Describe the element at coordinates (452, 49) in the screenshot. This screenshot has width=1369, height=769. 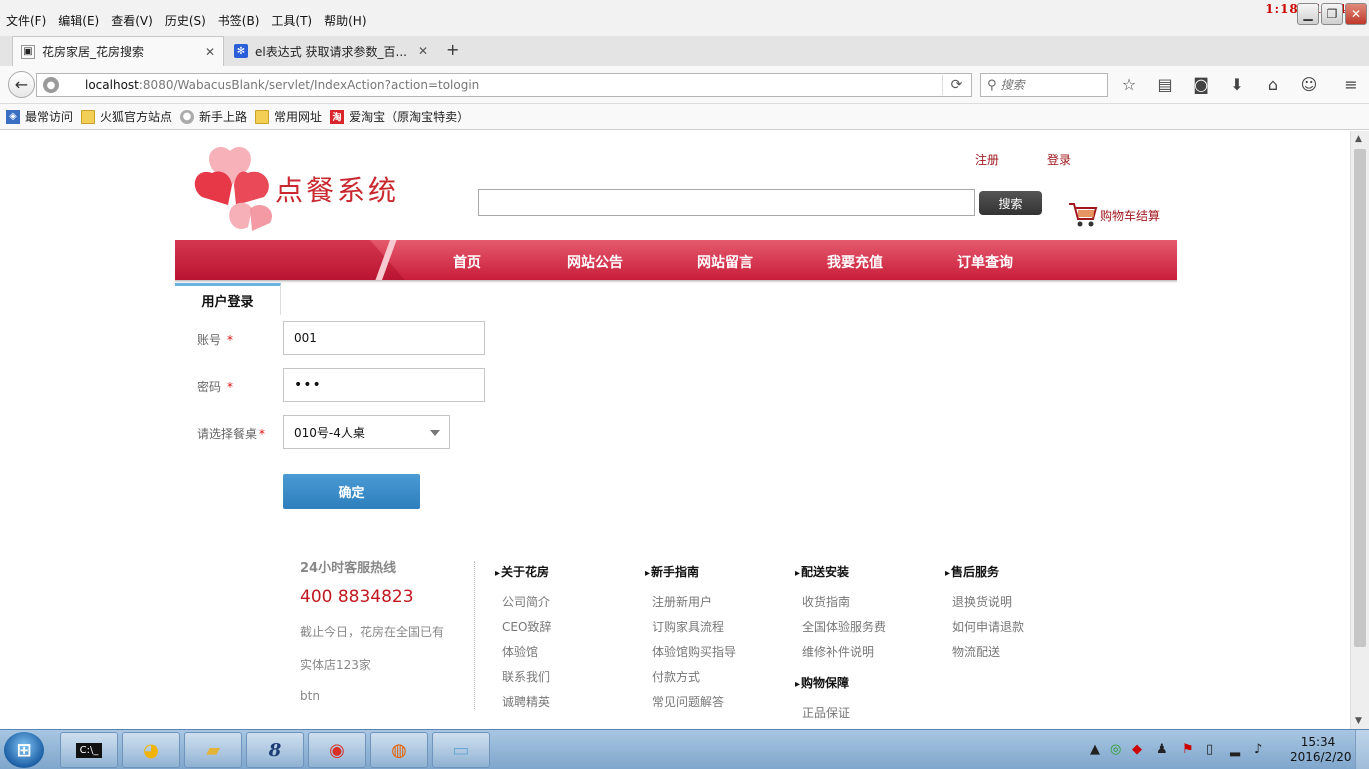
I see `new-tab-plus-icon: +` at that location.